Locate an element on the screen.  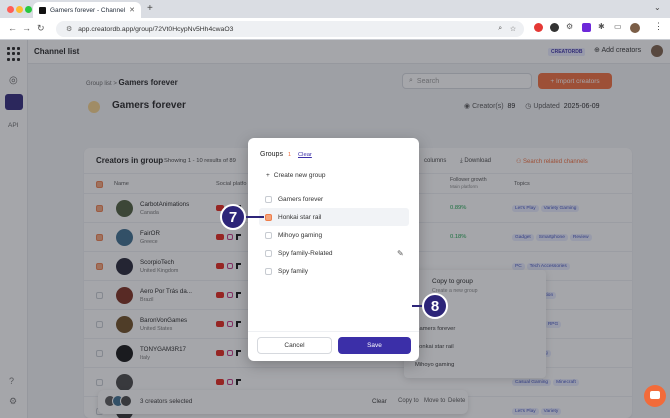
edit-pencil-icon: ✎ is located at coordinates (400, 253).